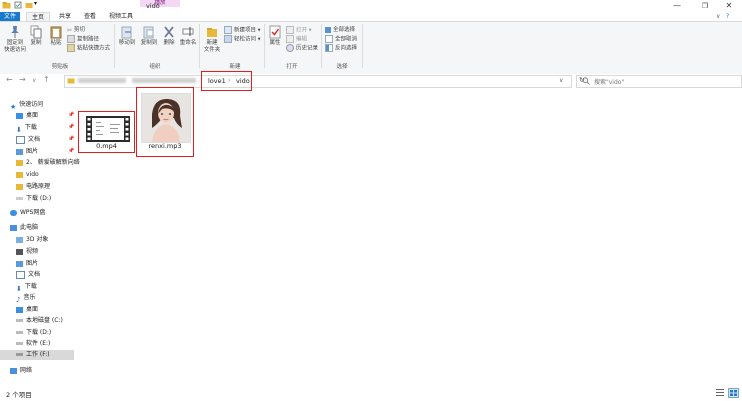 The width and height of the screenshot is (742, 401). What do you see at coordinates (127, 36) in the screenshot?
I see `move-to-button: 移动到` at bounding box center [127, 36].